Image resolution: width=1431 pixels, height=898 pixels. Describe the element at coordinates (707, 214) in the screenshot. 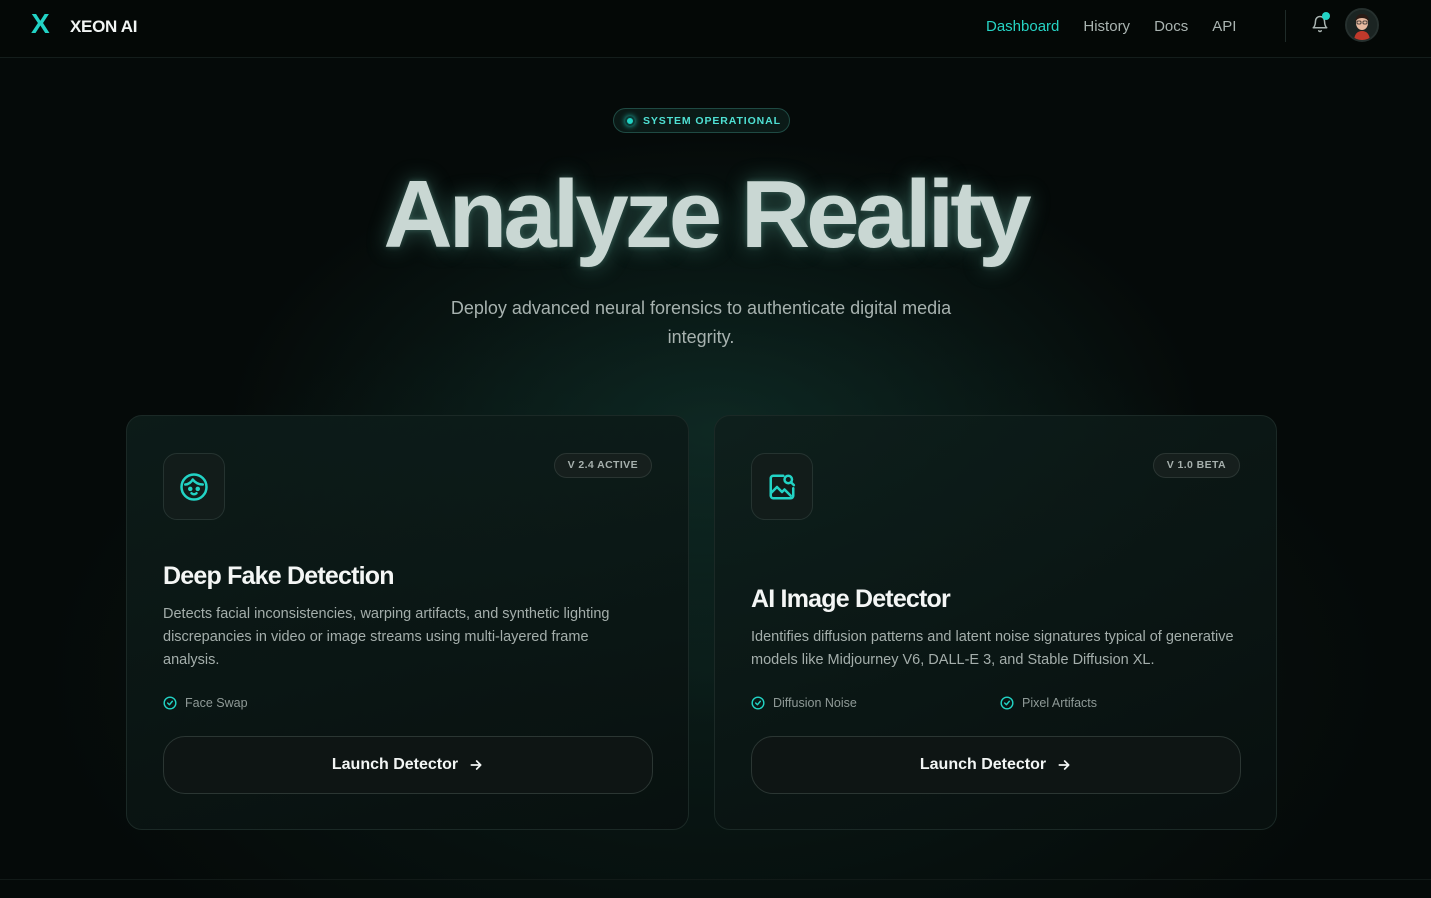

I see `hero-title: Analyze Reality` at that location.